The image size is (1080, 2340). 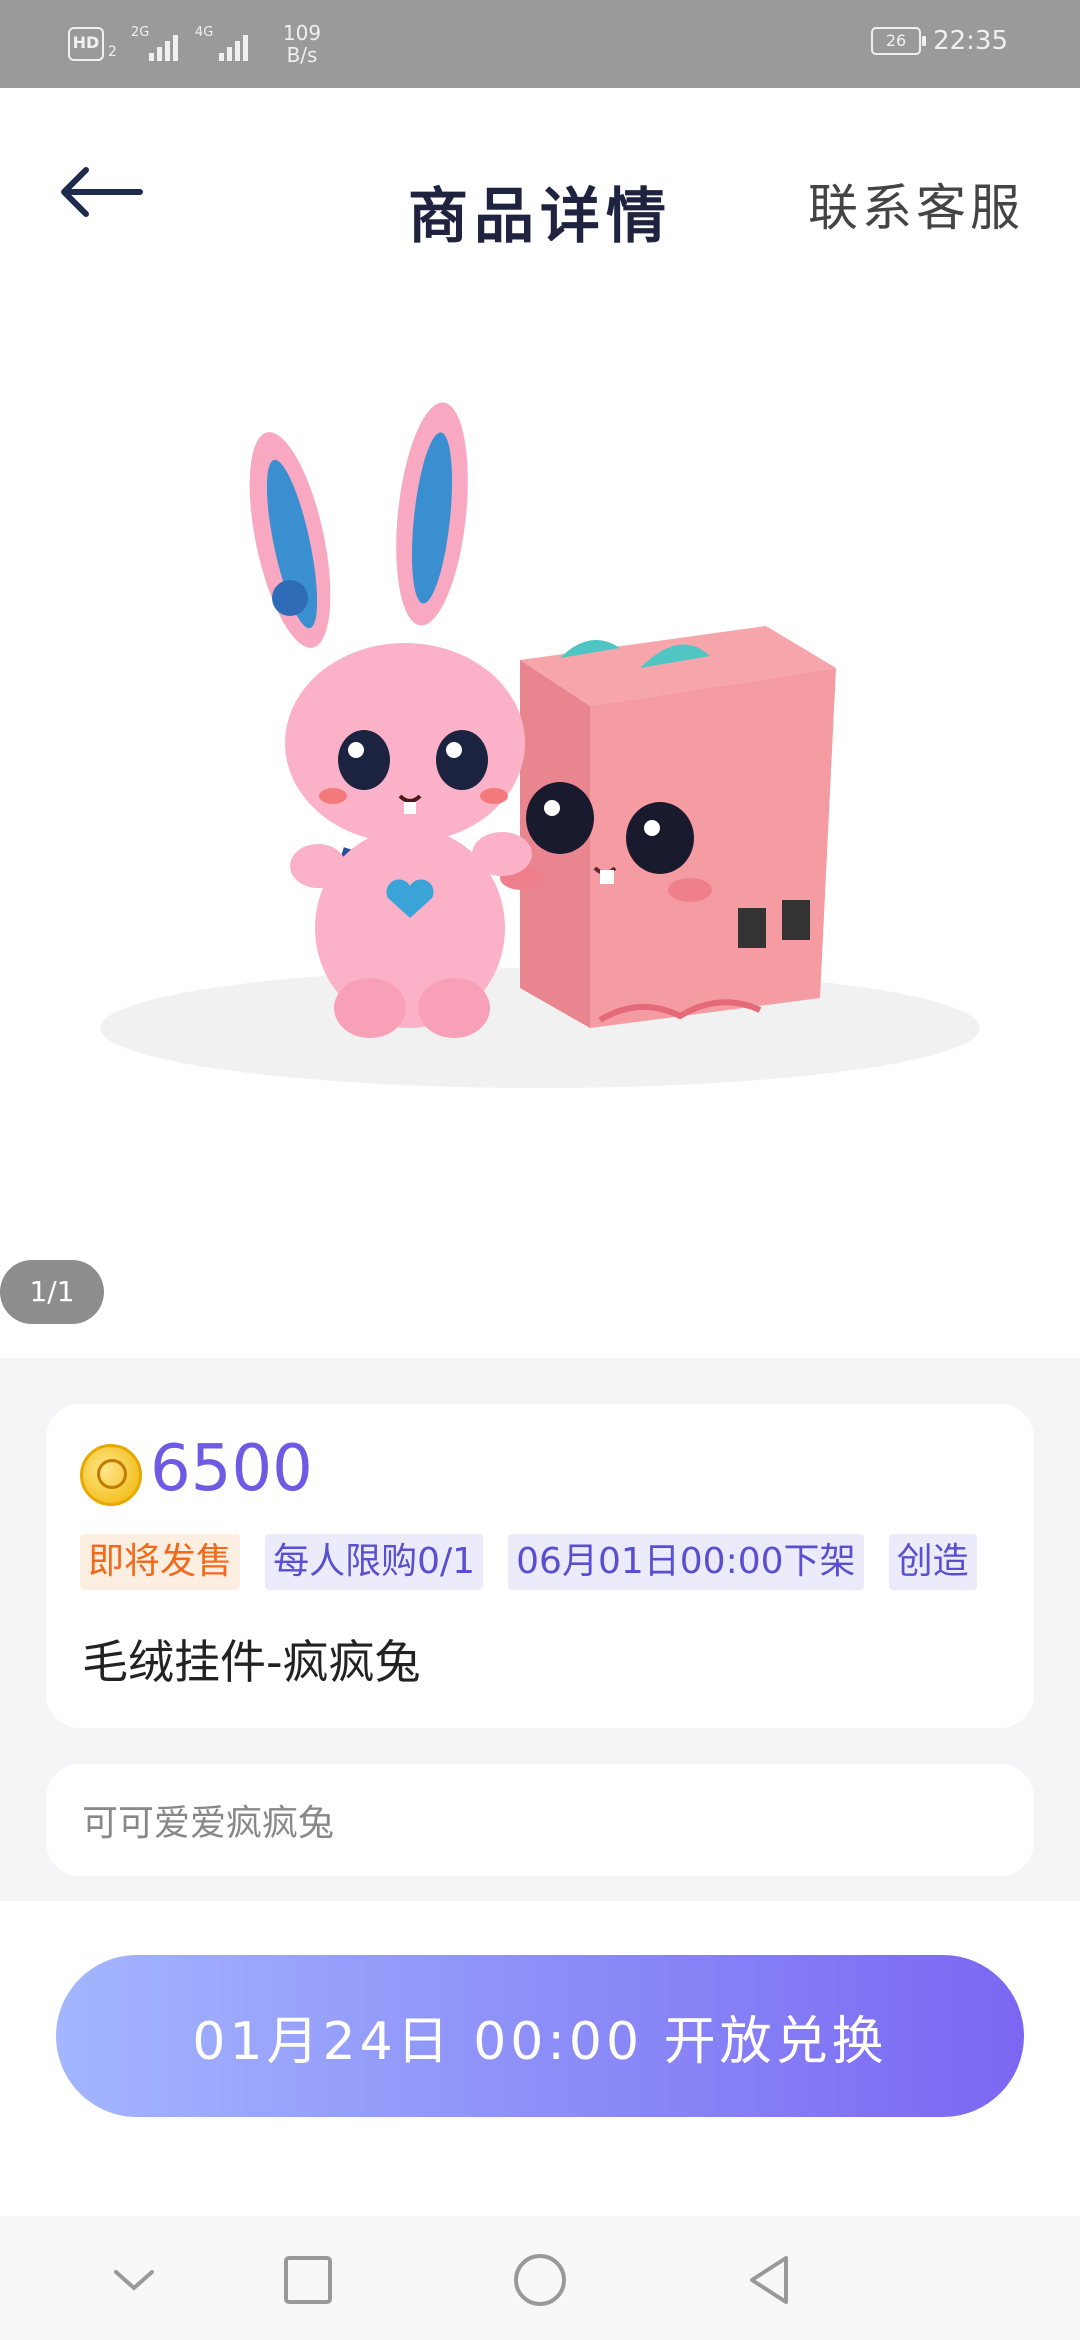 I want to click on nav-hide-button, so click(x=134, y=2280).